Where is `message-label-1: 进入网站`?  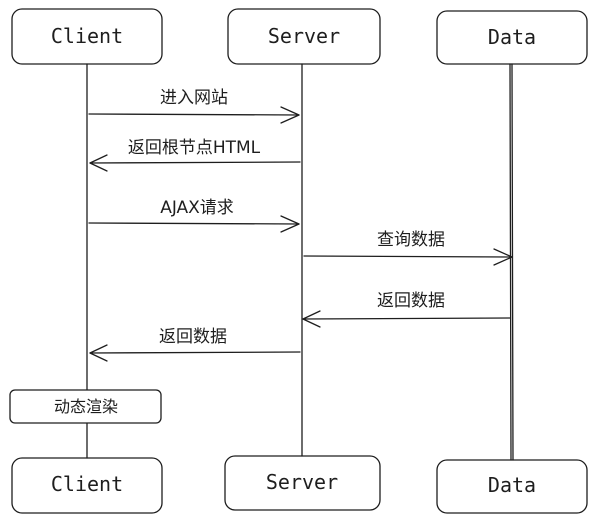 message-label-1: 进入网站 is located at coordinates (194, 98).